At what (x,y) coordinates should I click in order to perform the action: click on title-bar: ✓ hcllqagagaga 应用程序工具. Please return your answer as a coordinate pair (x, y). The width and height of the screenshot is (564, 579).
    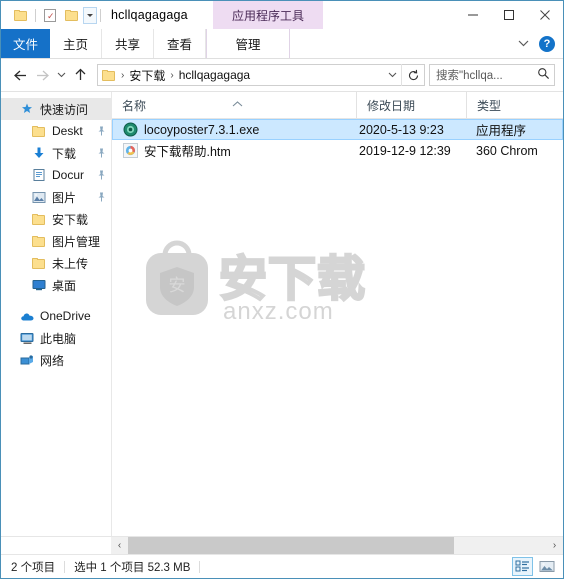
    Looking at the image, I should click on (282, 15).